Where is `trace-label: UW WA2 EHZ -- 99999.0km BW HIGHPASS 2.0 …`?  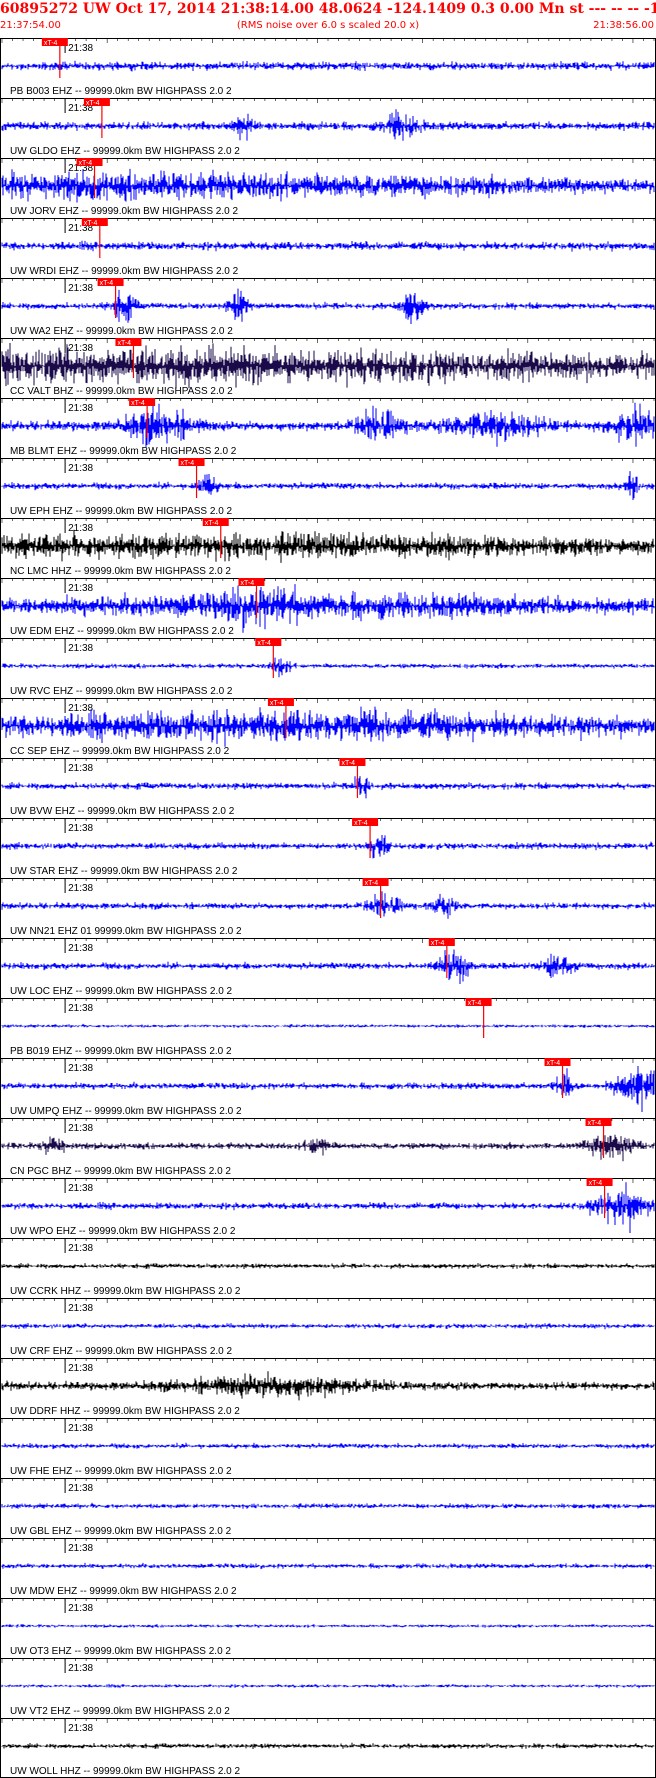 trace-label: UW WA2 EHZ -- 99999.0km BW HIGHPASS 2.0 … is located at coordinates (121, 331).